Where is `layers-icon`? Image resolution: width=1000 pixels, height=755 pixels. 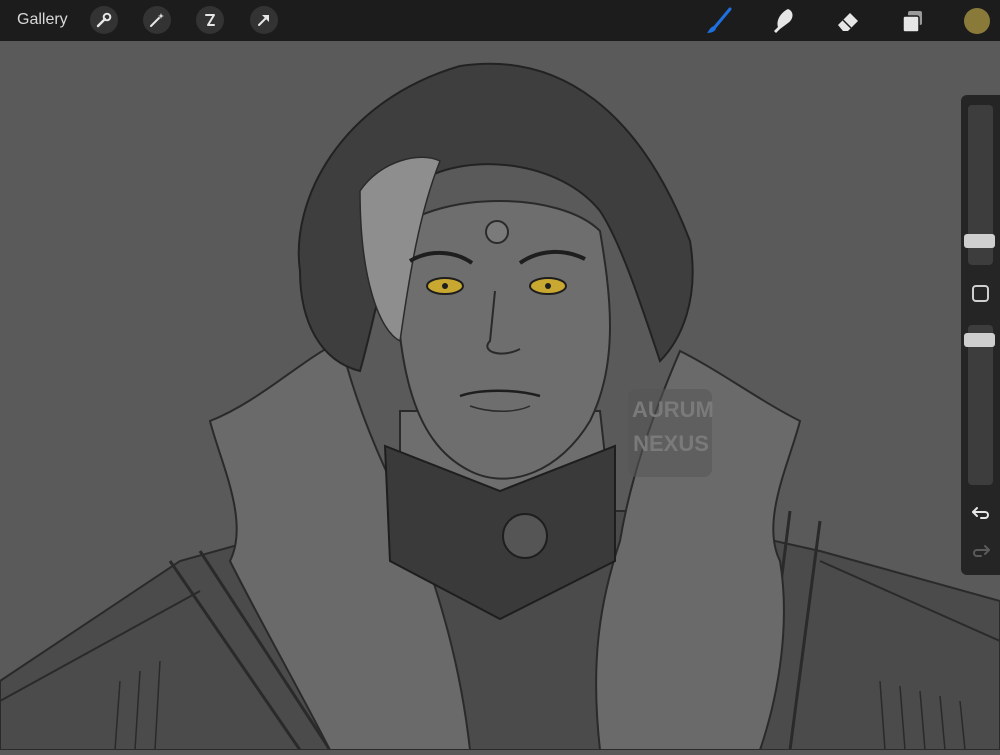 layers-icon is located at coordinates (912, 22).